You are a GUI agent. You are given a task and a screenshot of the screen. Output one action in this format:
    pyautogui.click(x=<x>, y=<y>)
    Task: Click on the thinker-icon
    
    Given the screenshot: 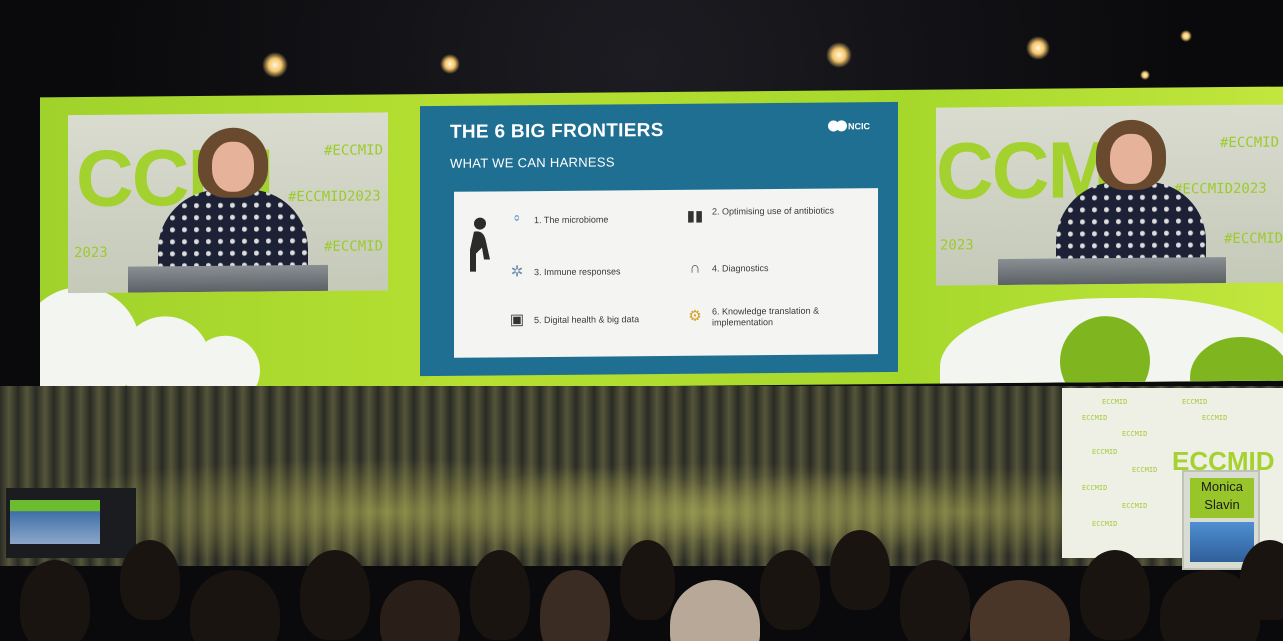 What is the action you would take?
    pyautogui.click(x=480, y=244)
    